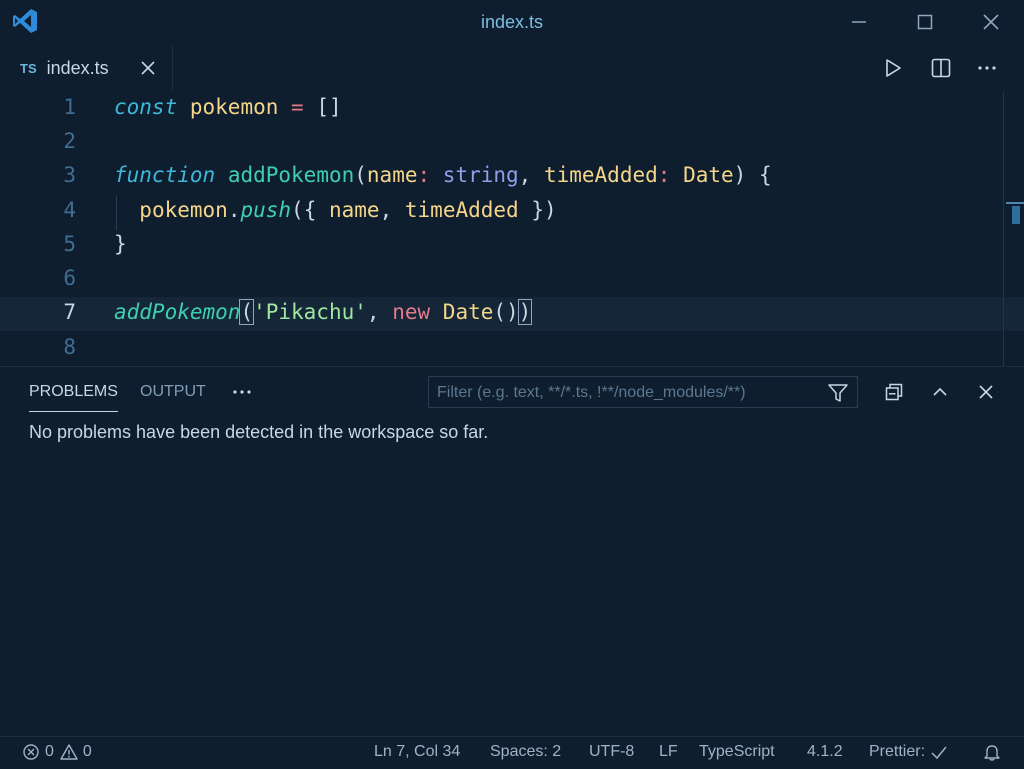  I want to click on code-line: 1 const pokemon = [], so click(512, 109).